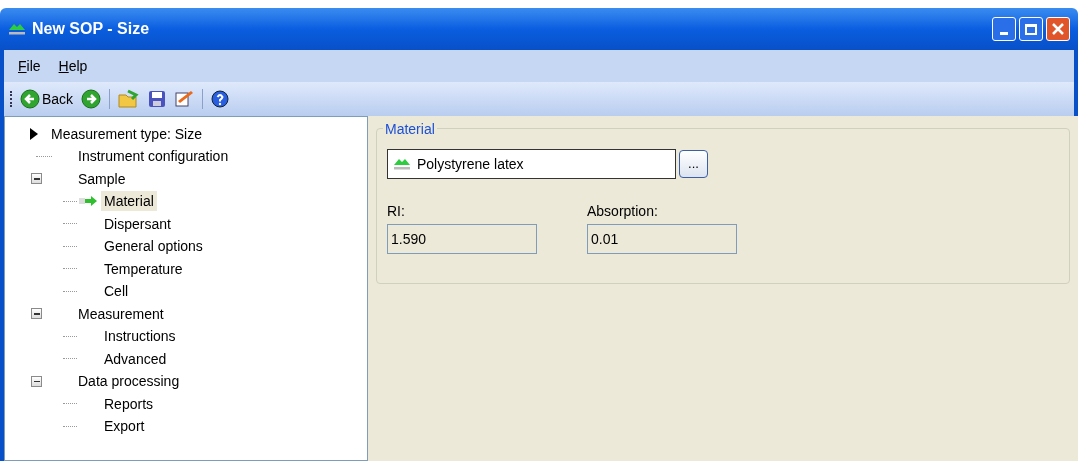 Image resolution: width=1078 pixels, height=461 pixels. What do you see at coordinates (396, 211) in the screenshot?
I see `field-label: RI:` at bounding box center [396, 211].